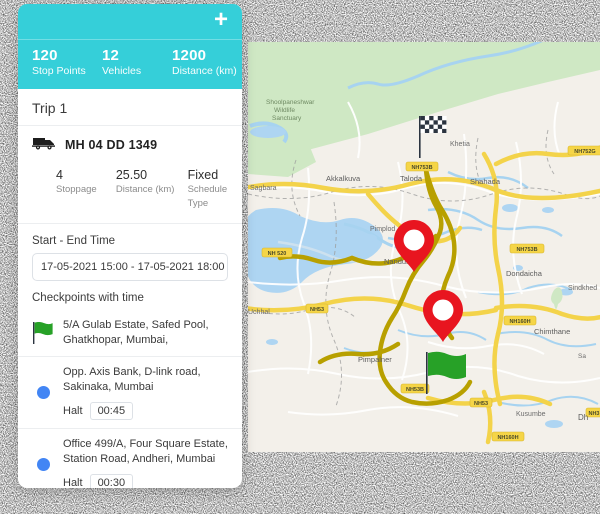 The height and width of the screenshot is (514, 600). I want to click on halt-row: Halt 00:45, so click(146, 411).